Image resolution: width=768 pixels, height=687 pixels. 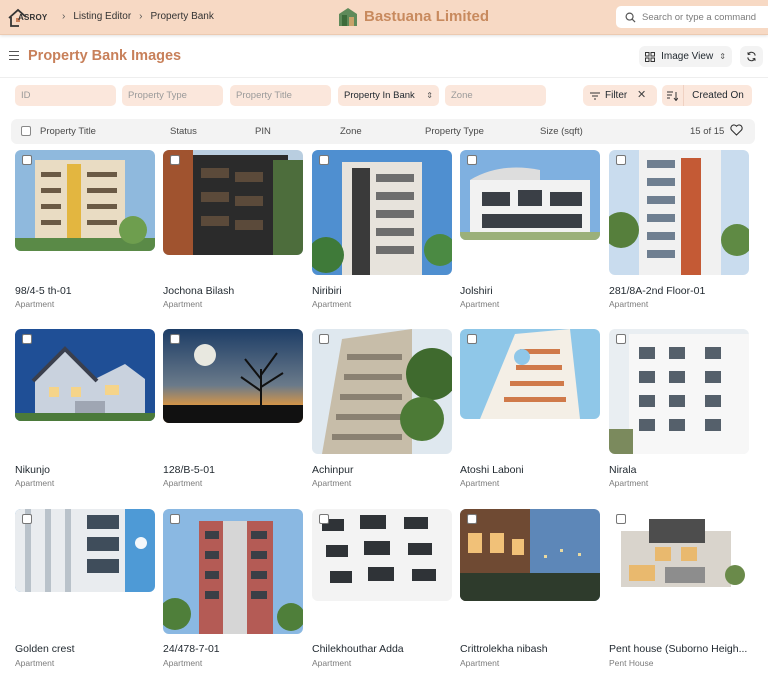 I want to click on sort-descending-icon, so click(x=672, y=96).